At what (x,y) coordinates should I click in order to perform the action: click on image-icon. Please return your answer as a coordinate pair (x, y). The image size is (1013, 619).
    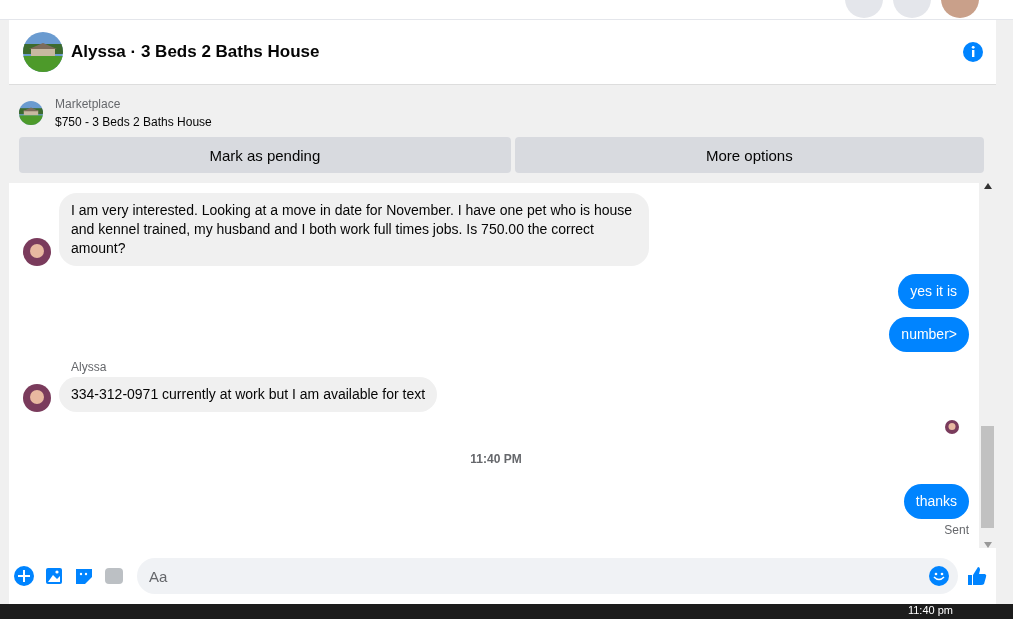
    Looking at the image, I should click on (54, 576).